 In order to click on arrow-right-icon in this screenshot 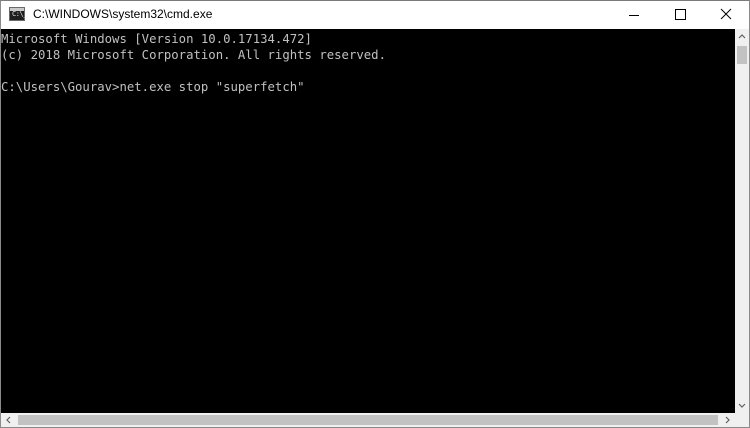, I will do `click(727, 420)`.